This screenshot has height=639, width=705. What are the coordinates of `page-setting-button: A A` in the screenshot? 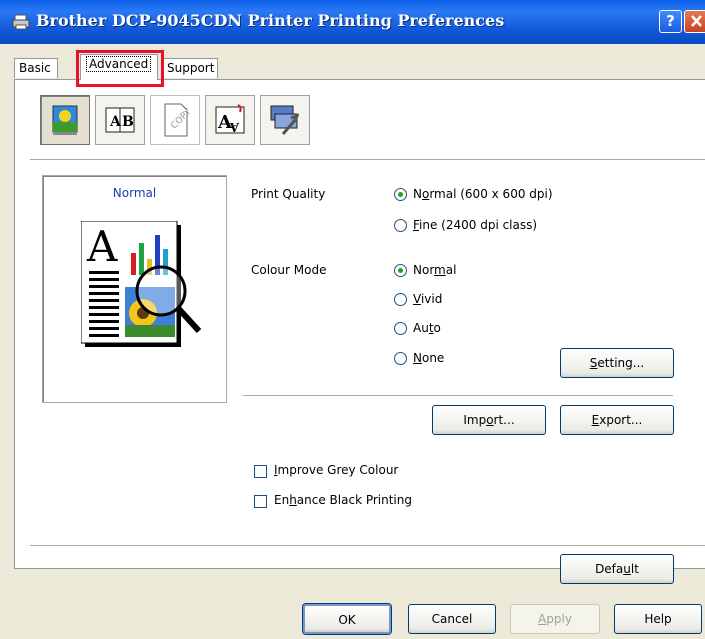 It's located at (230, 120).